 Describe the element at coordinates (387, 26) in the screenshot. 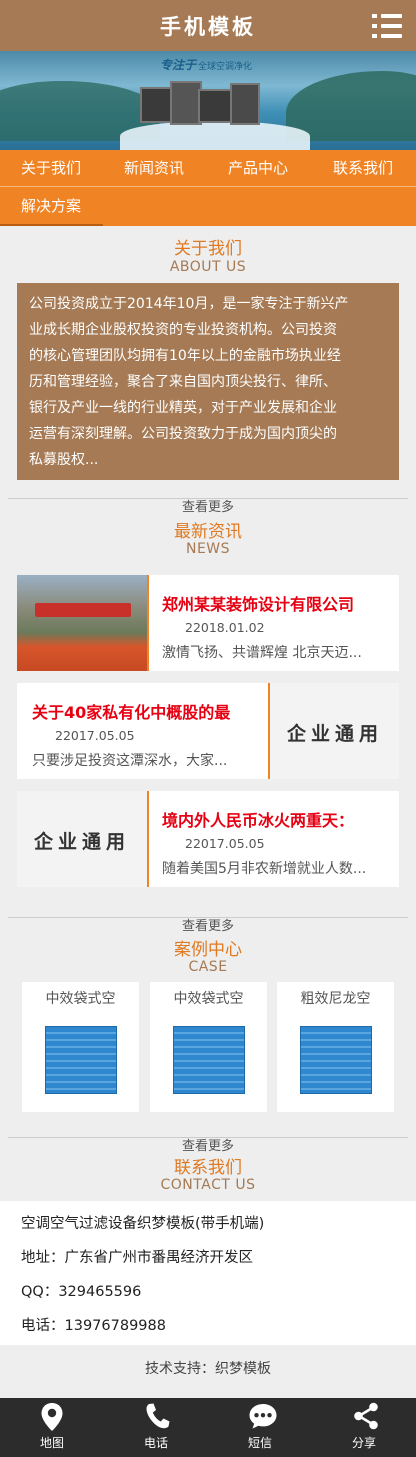

I see `hamburger-menu-icon` at that location.